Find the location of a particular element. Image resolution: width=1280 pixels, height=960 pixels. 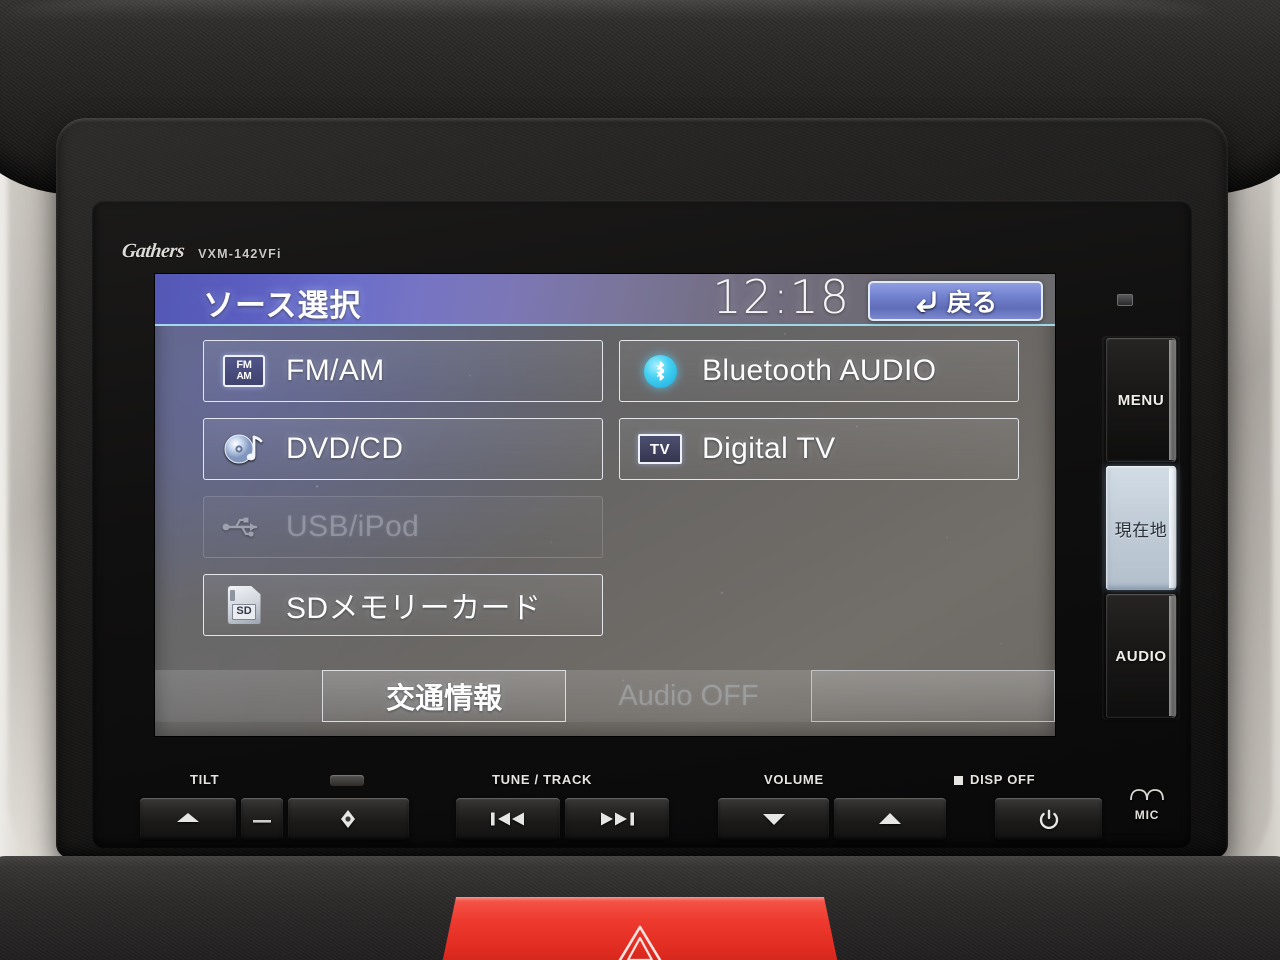

tv-icon: TV is located at coordinates (660, 449).